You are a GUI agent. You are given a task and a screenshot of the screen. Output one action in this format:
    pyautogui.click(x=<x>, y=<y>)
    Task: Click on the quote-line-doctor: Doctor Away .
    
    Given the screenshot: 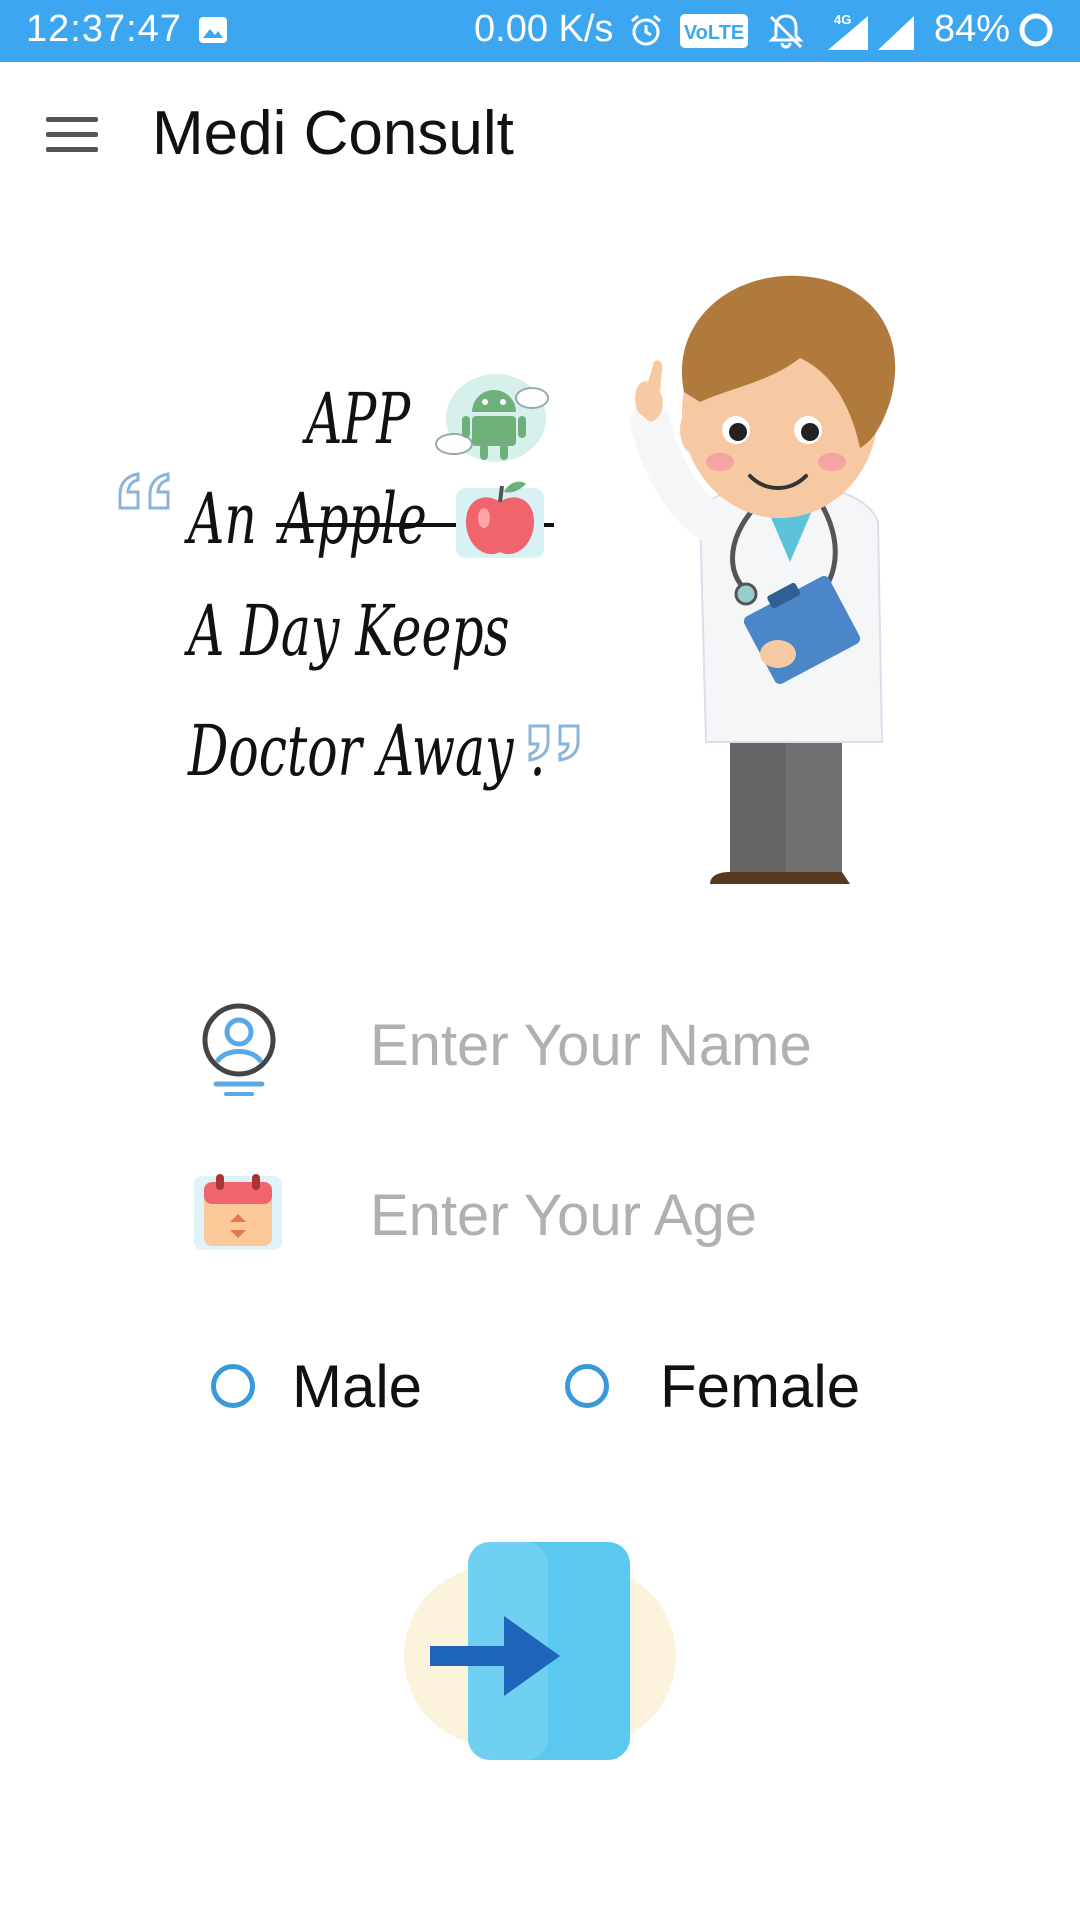 What is the action you would take?
    pyautogui.click(x=367, y=751)
    